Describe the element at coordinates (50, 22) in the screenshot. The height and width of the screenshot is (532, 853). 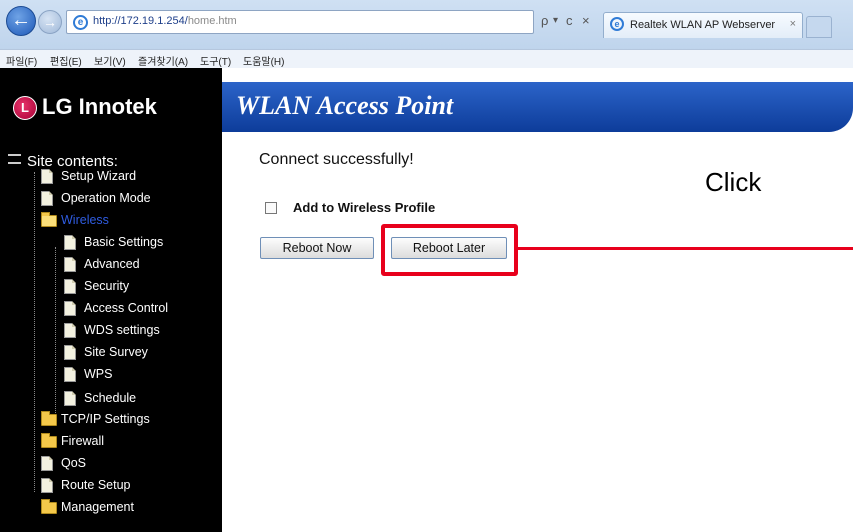
I see `forward-icon: →` at that location.